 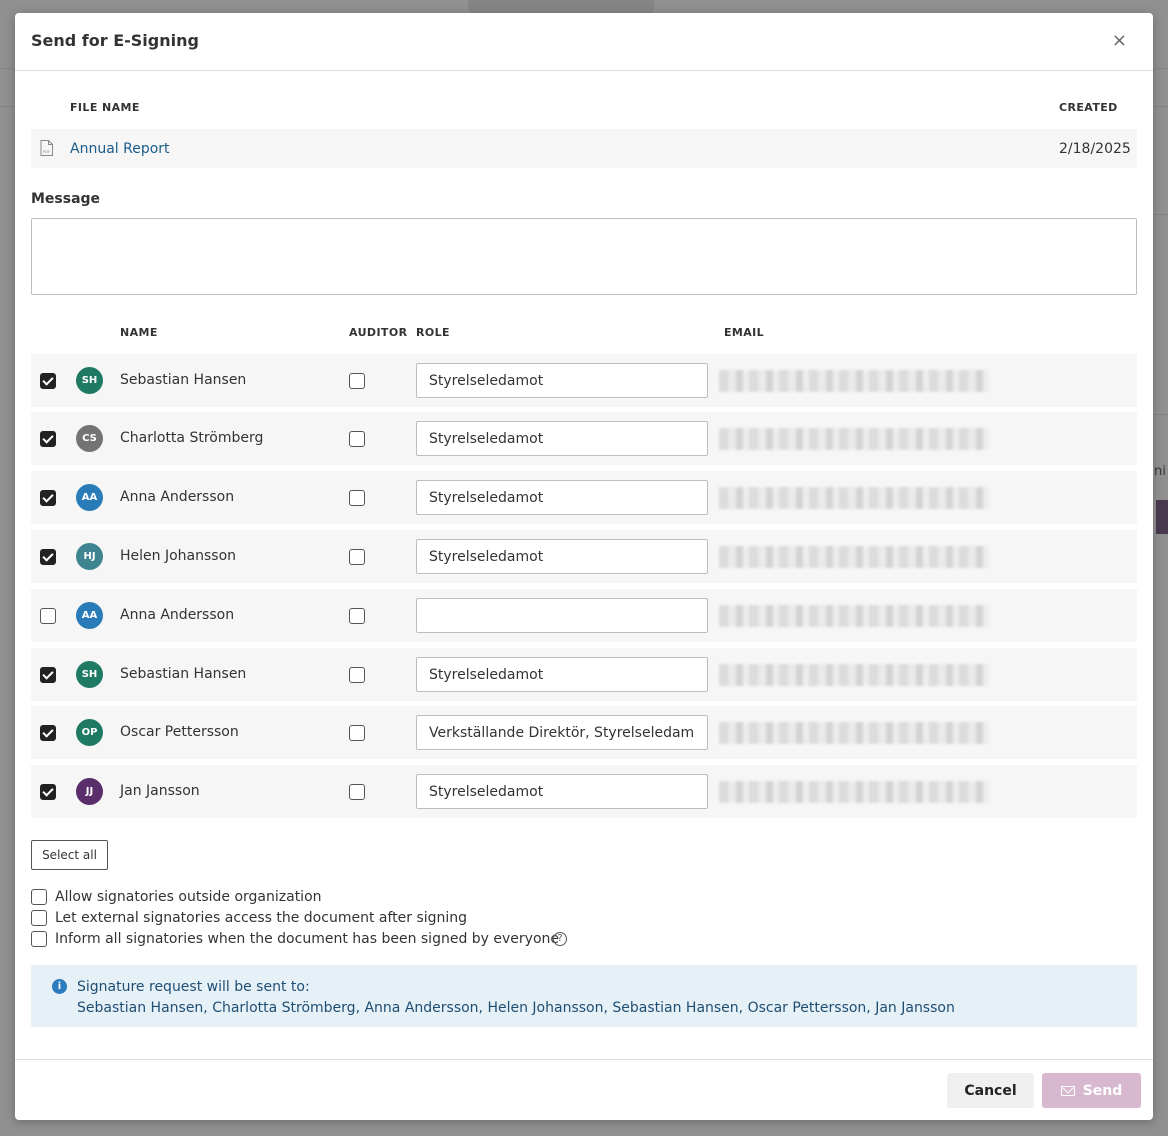 I want to click on signer-row: OP Oscar Pettersson, so click(x=584, y=732).